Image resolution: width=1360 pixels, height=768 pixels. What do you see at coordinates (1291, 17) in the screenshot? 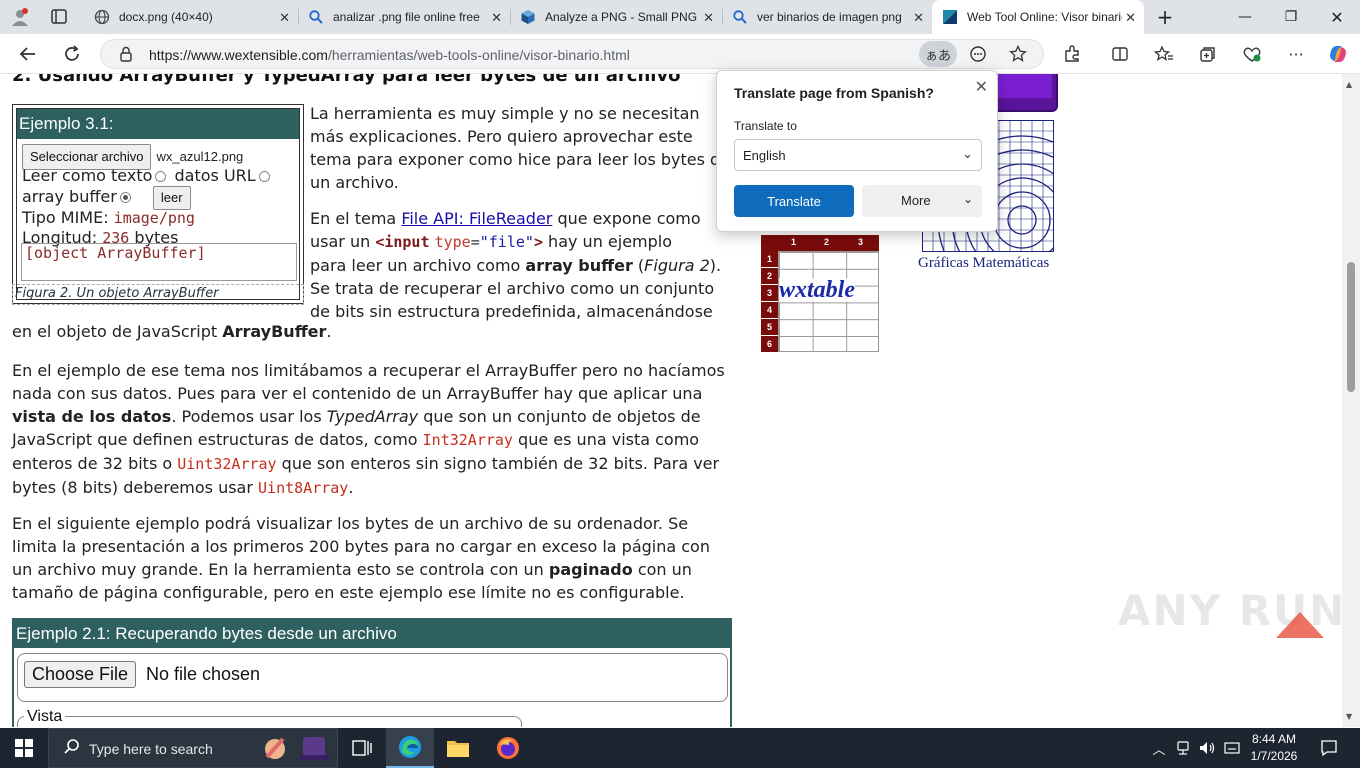
I see `restore-icon: ❐` at bounding box center [1291, 17].